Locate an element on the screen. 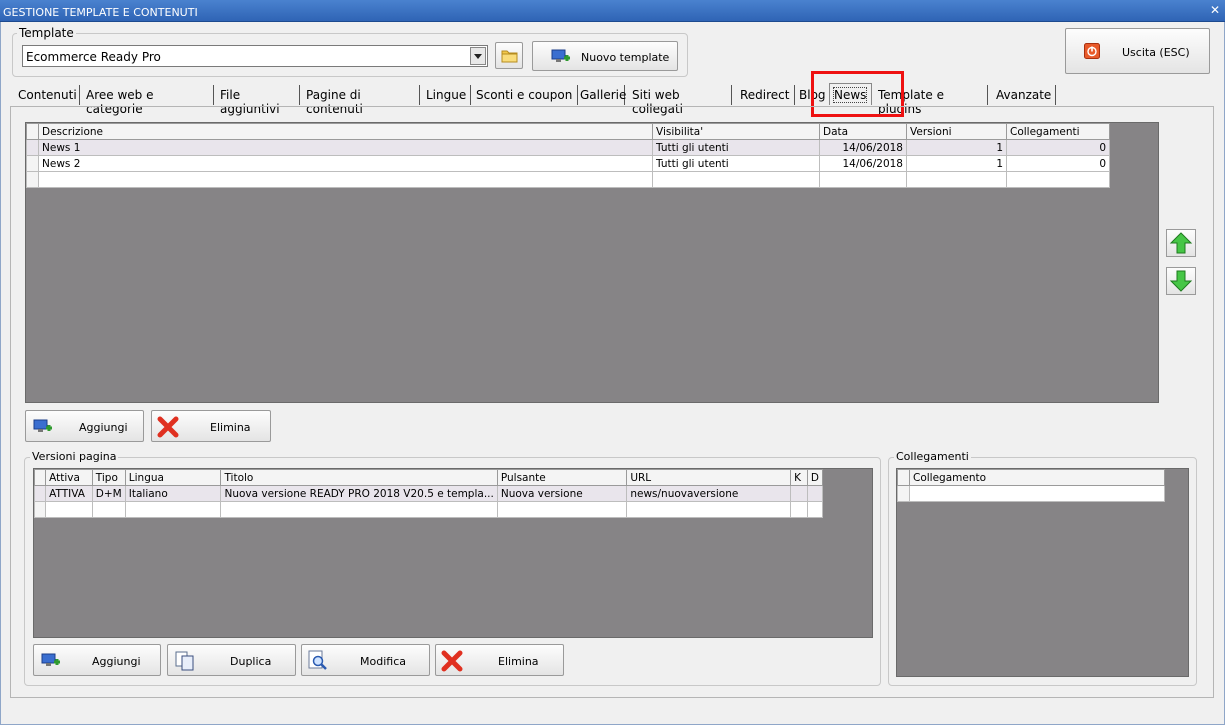 The height and width of the screenshot is (725, 1225). table-row: News 2 Tutti gli utenti 14/06/2018 1 0 is located at coordinates (568, 163).